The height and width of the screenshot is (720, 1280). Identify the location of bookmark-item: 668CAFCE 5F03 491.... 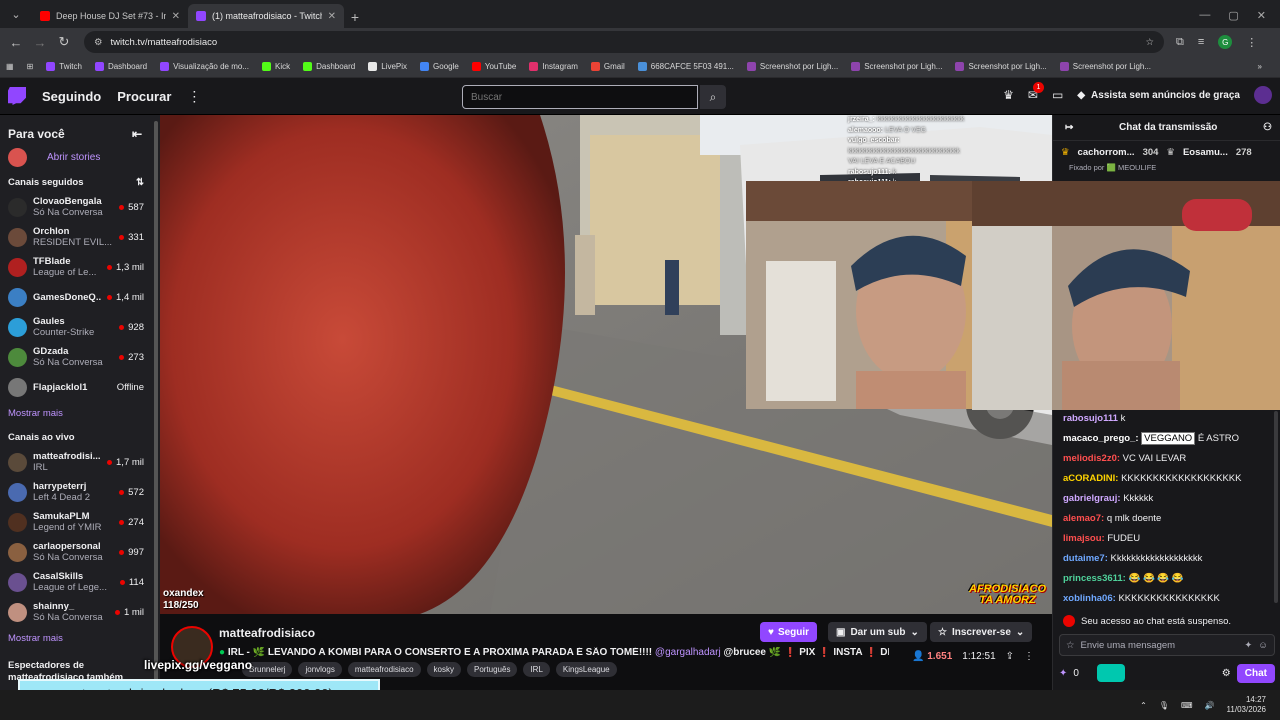
(685, 66).